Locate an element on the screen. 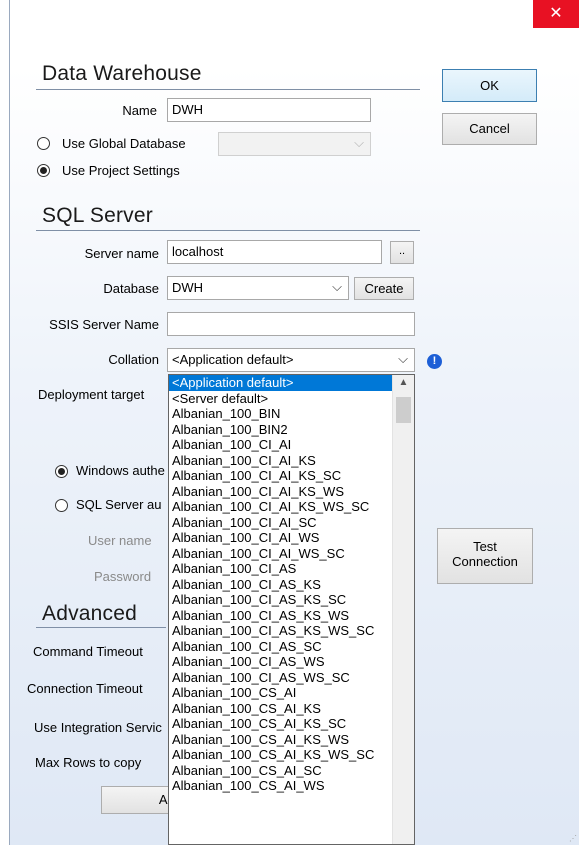 The width and height of the screenshot is (579, 845). collation-option: Albanian_100_CS_AI_KS_SC is located at coordinates (281, 724).